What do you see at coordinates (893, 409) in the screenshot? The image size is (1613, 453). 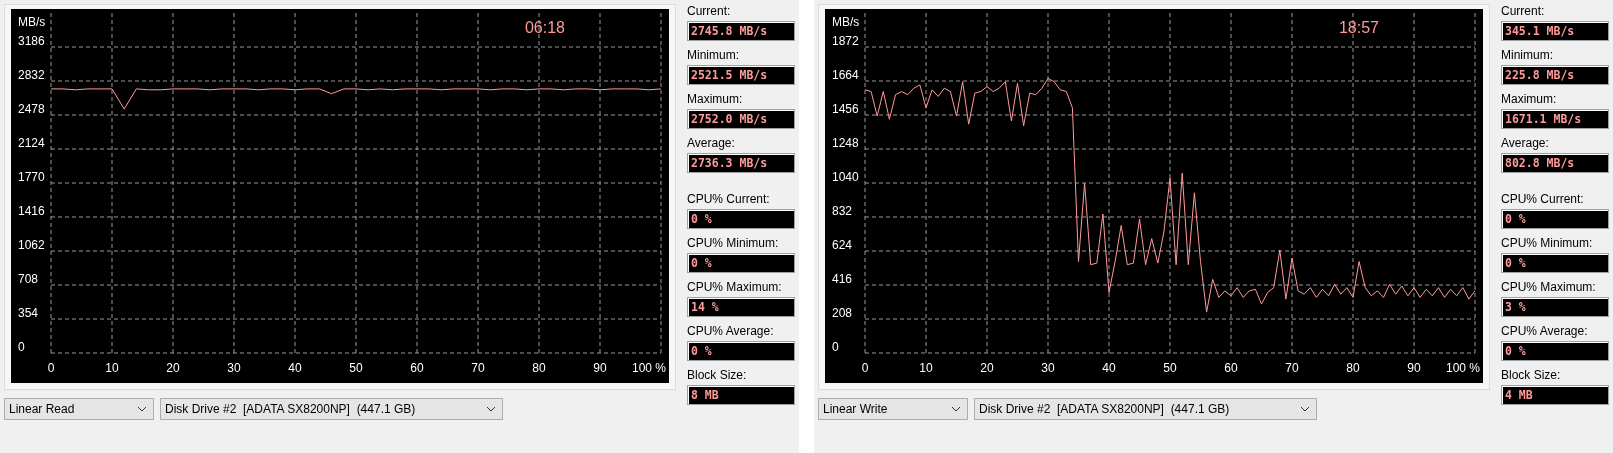 I see `test-mode-dropdown: Linear Write` at bounding box center [893, 409].